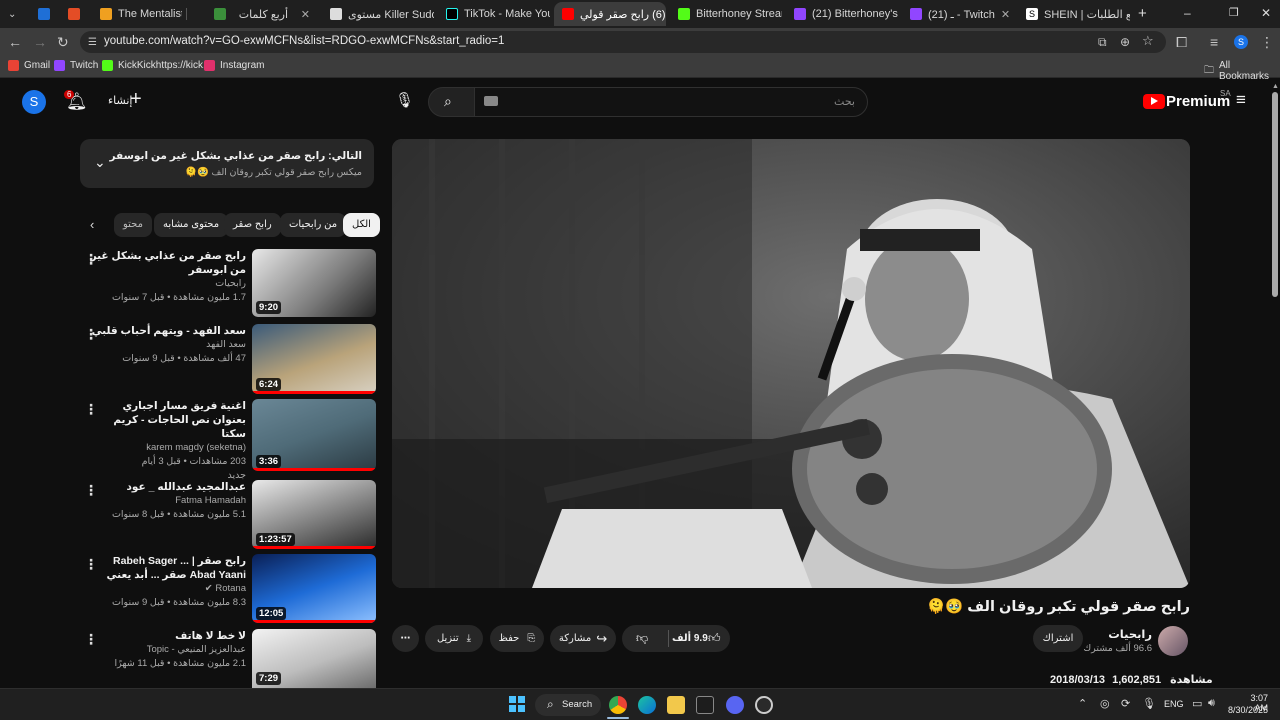 The height and width of the screenshot is (720, 1280). Describe the element at coordinates (314, 359) in the screenshot. I see `video-thumbnail: 6:24` at that location.